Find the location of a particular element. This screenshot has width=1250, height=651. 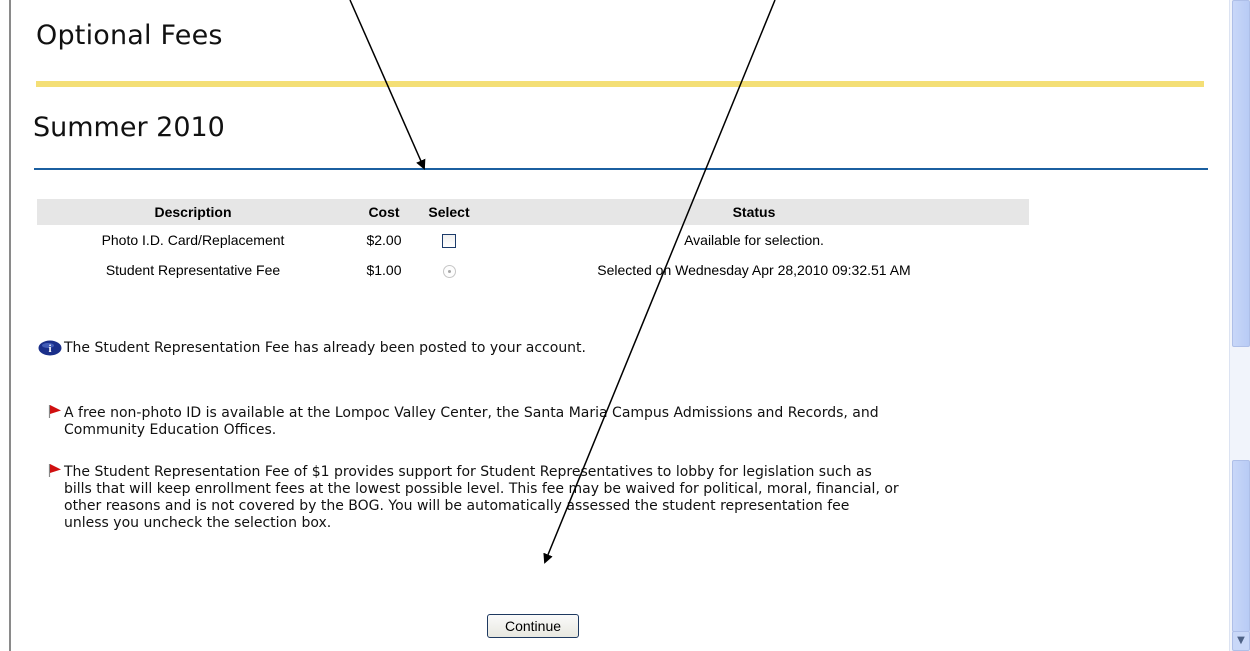

title-divider is located at coordinates (620, 84).